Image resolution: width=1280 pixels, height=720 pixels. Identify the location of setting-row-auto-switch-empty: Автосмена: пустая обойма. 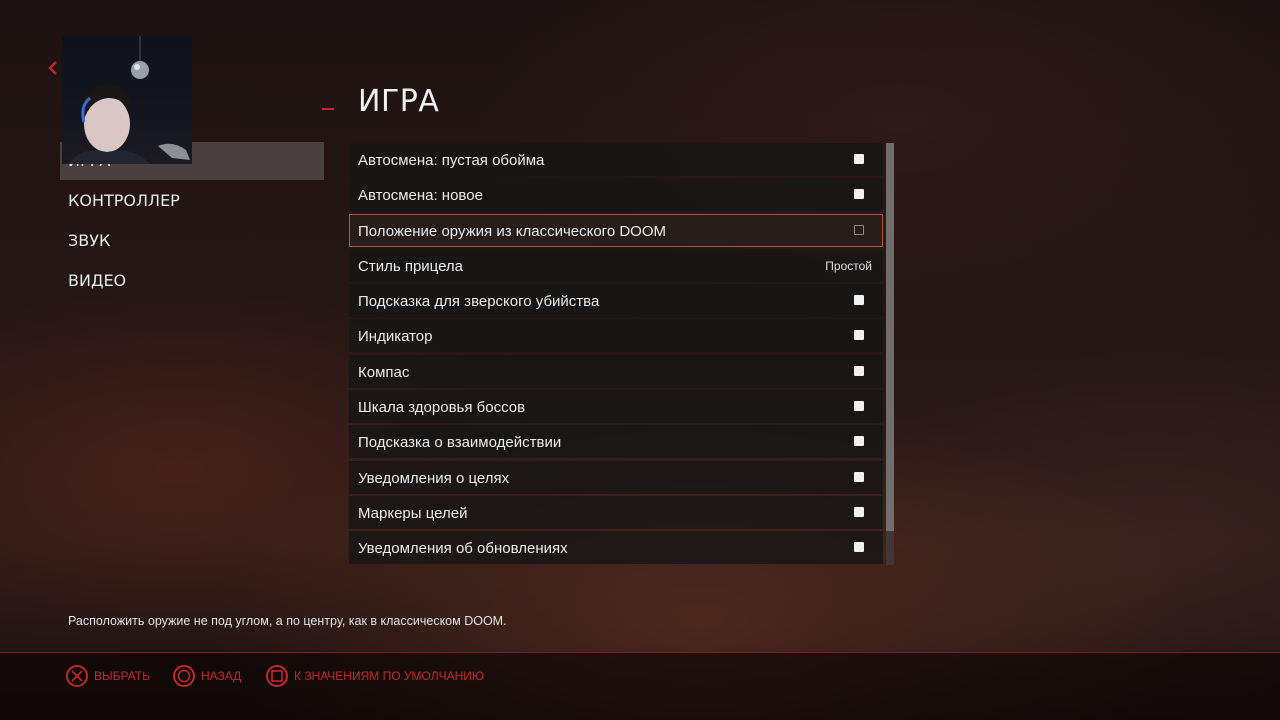
(616, 159).